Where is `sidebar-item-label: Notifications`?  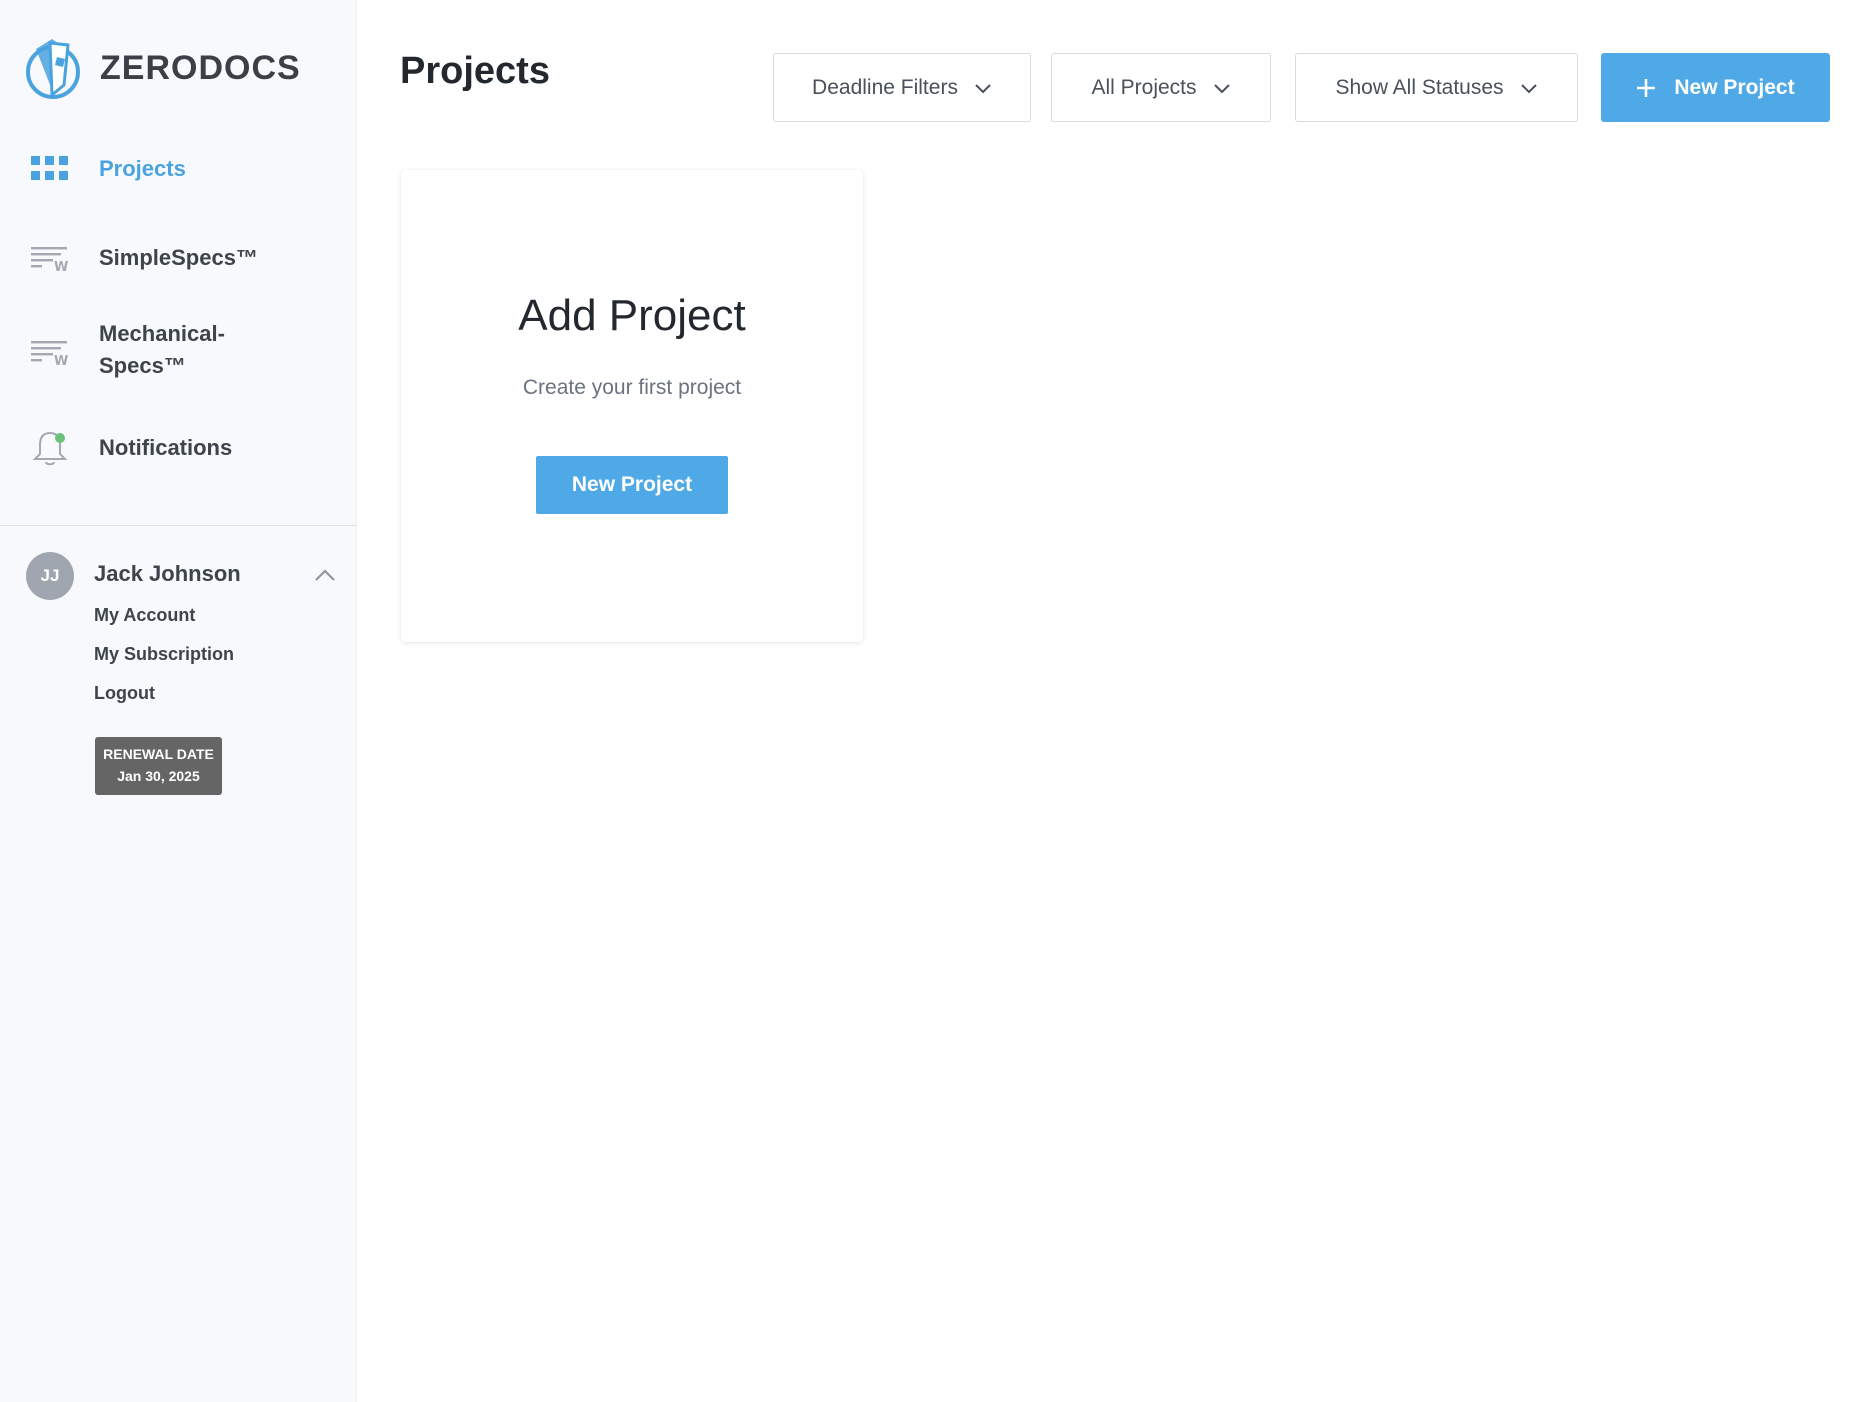 sidebar-item-label: Notifications is located at coordinates (166, 447).